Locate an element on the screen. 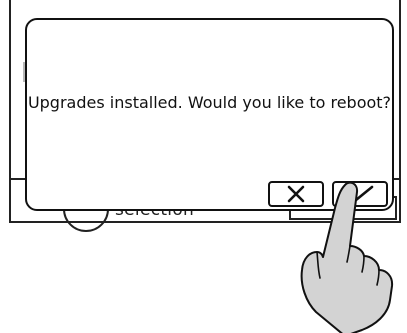 The height and width of the screenshot is (333, 407). checkmark-icon is located at coordinates (360, 193).